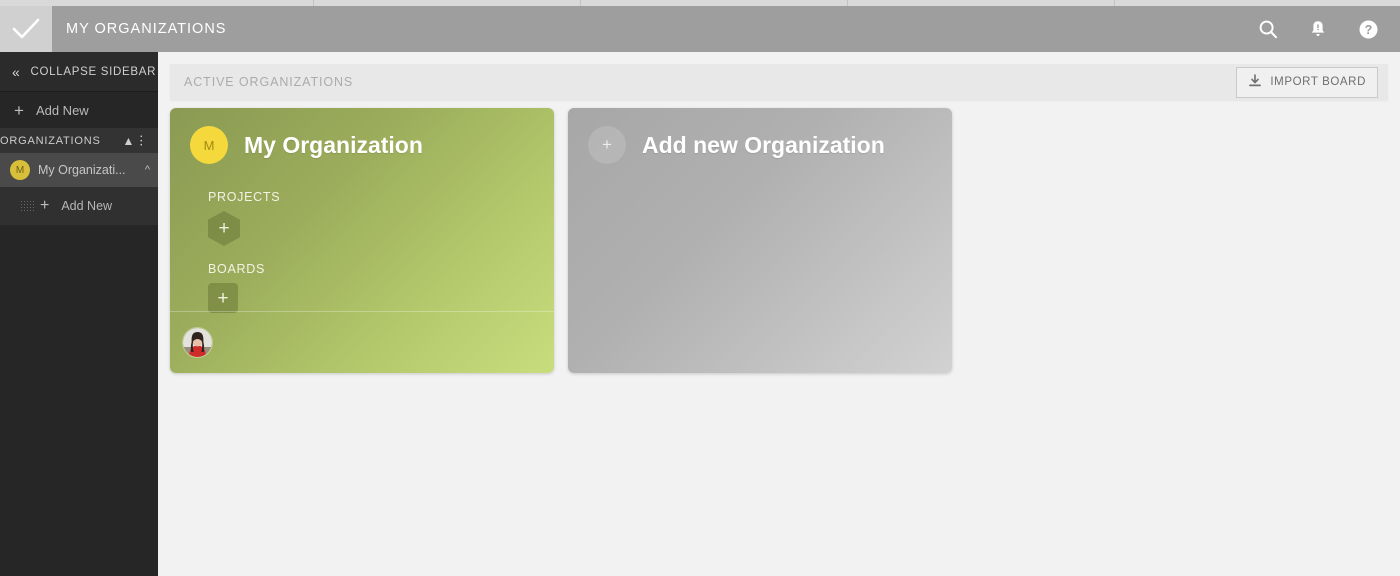 The height and width of the screenshot is (576, 1400). I want to click on notifications-bell-icon, so click(1318, 29).